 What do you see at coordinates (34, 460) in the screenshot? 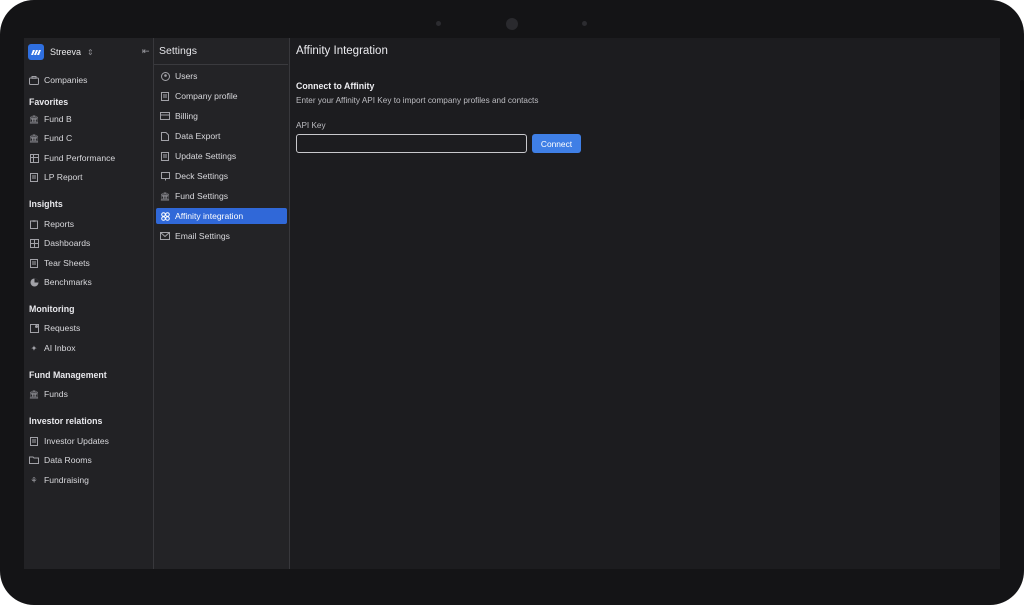
I see `folder-icon` at bounding box center [34, 460].